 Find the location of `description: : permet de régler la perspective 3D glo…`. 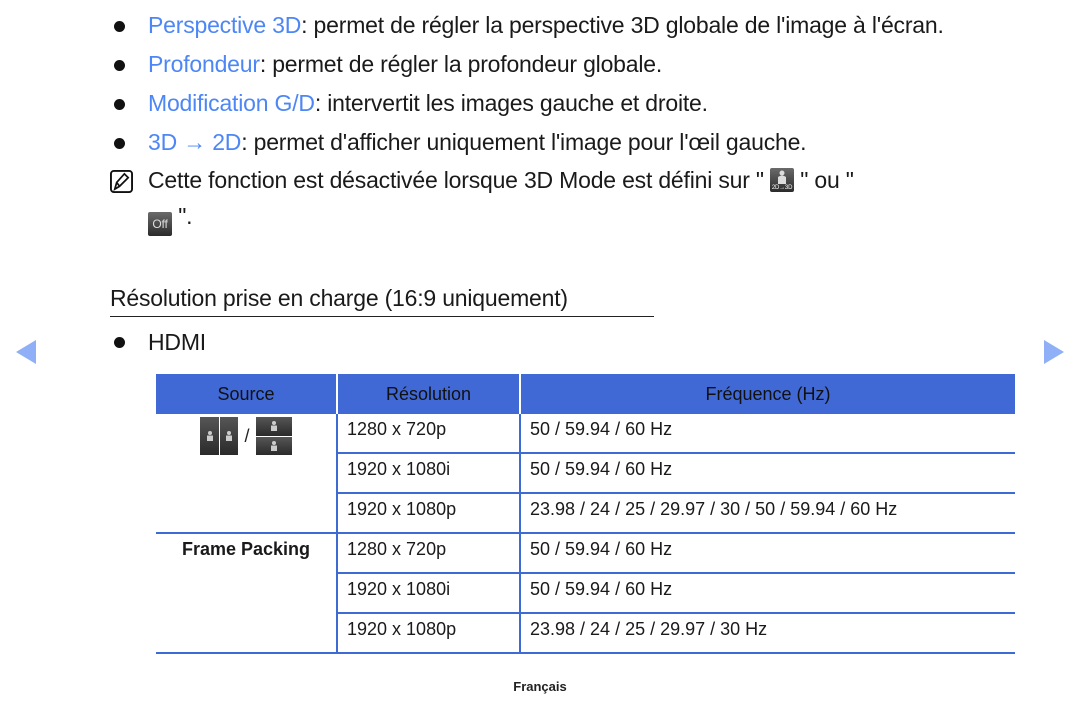

description: : permet de régler la perspective 3D glo… is located at coordinates (622, 25).